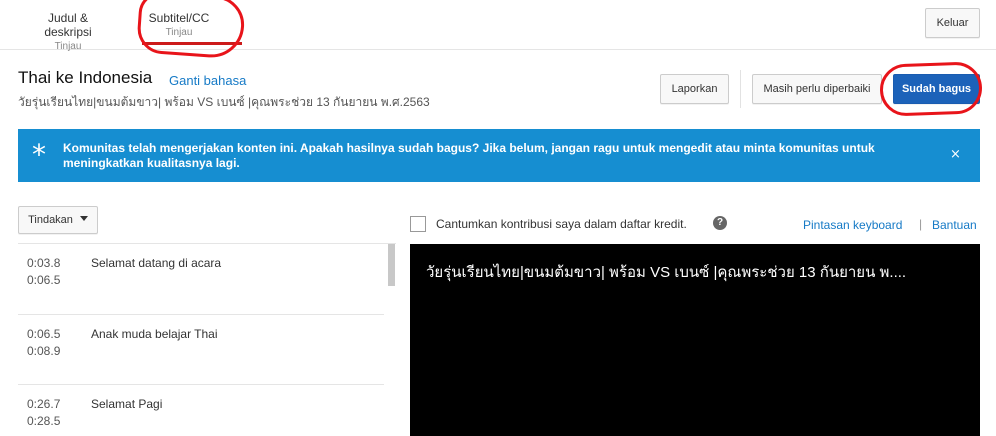 This screenshot has height=436, width=996. Describe the element at coordinates (44, 421) in the screenshot. I see `caption-end-time: 0:28.5` at that location.